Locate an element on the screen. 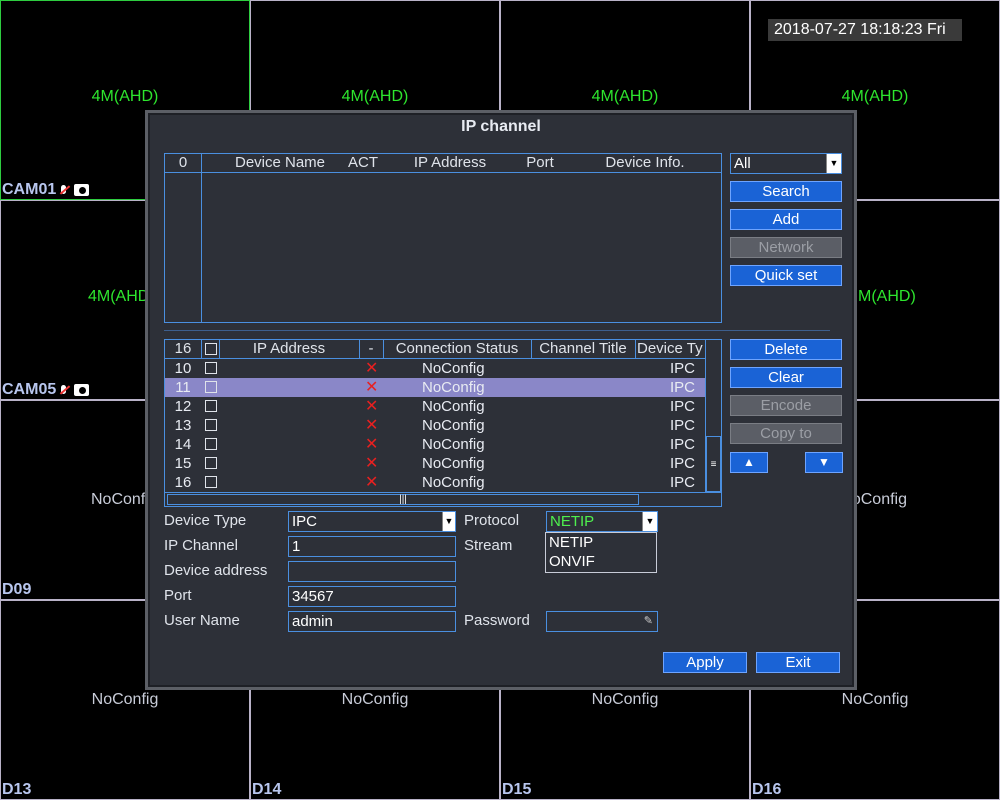 The width and height of the screenshot is (1000, 800). col-count: 0 is located at coordinates (183, 162).